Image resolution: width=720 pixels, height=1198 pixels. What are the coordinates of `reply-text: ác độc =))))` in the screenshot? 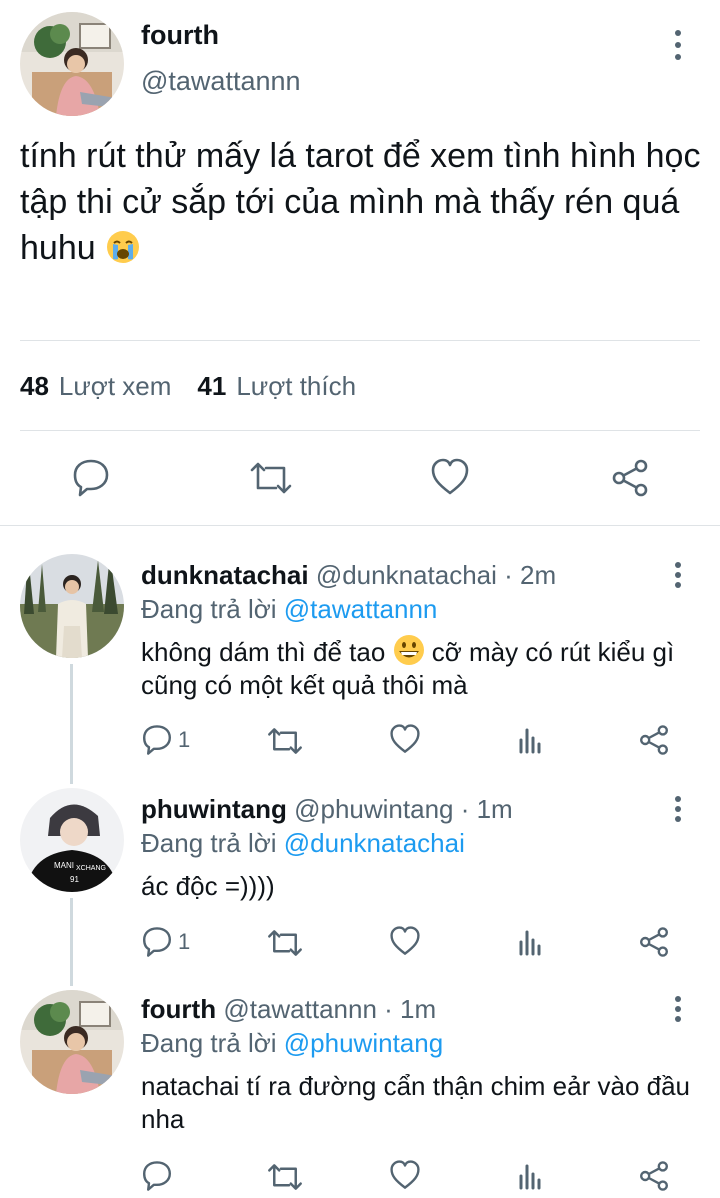 It's located at (208, 886).